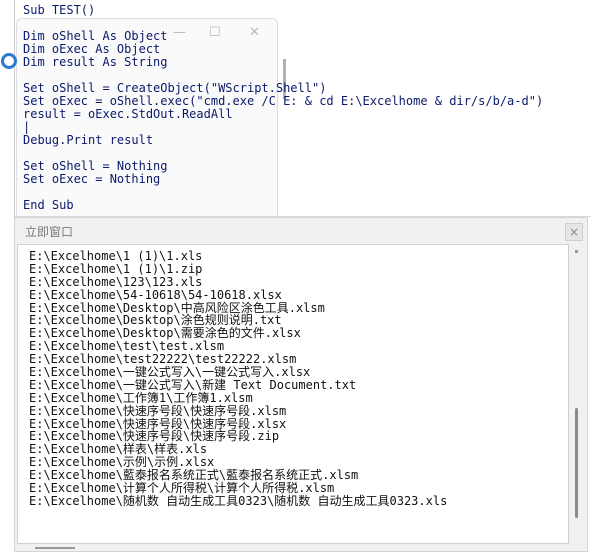 The height and width of the screenshot is (555, 591). Describe the element at coordinates (14, 109) in the screenshot. I see `editor-margin` at that location.